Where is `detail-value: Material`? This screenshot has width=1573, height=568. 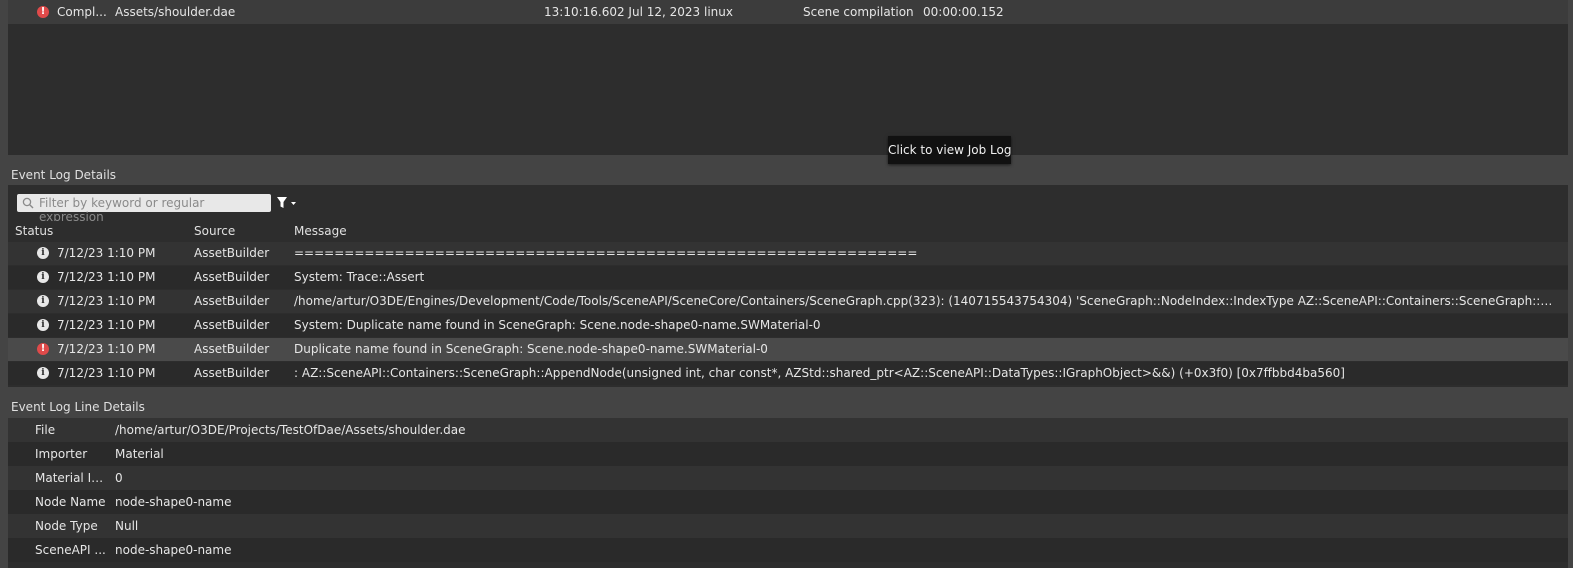 detail-value: Material is located at coordinates (139, 454).